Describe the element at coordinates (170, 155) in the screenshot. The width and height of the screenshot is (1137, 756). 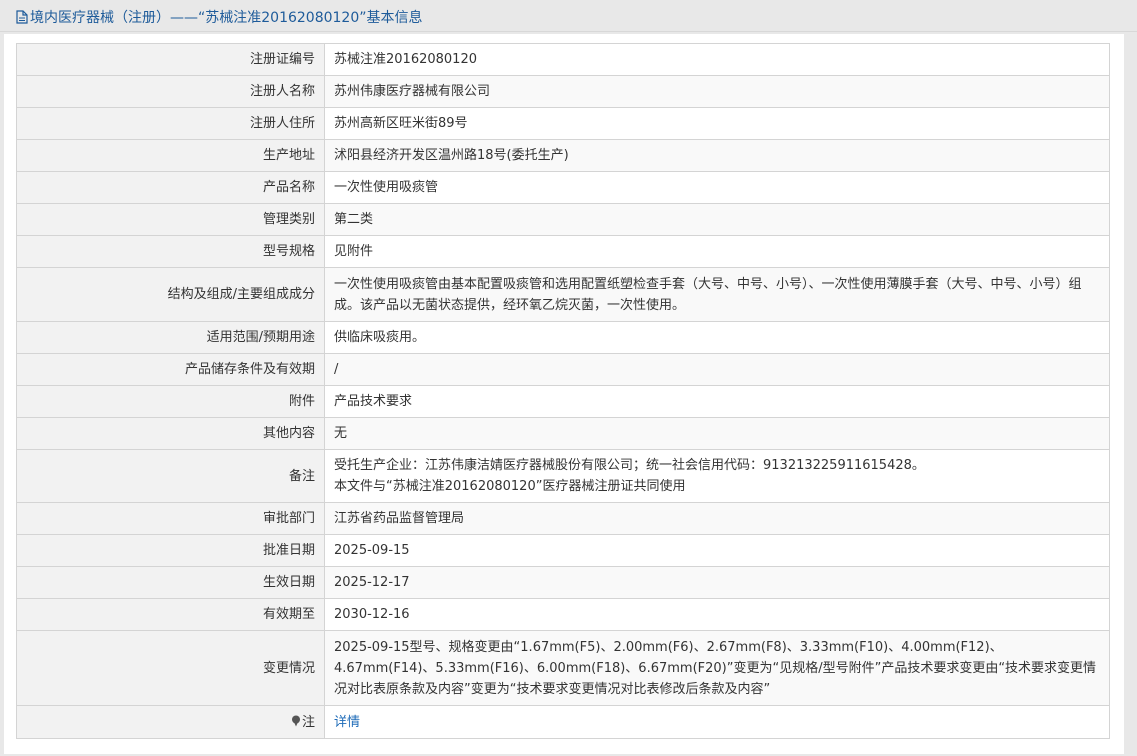
I see `field-label: 生产地址` at that location.